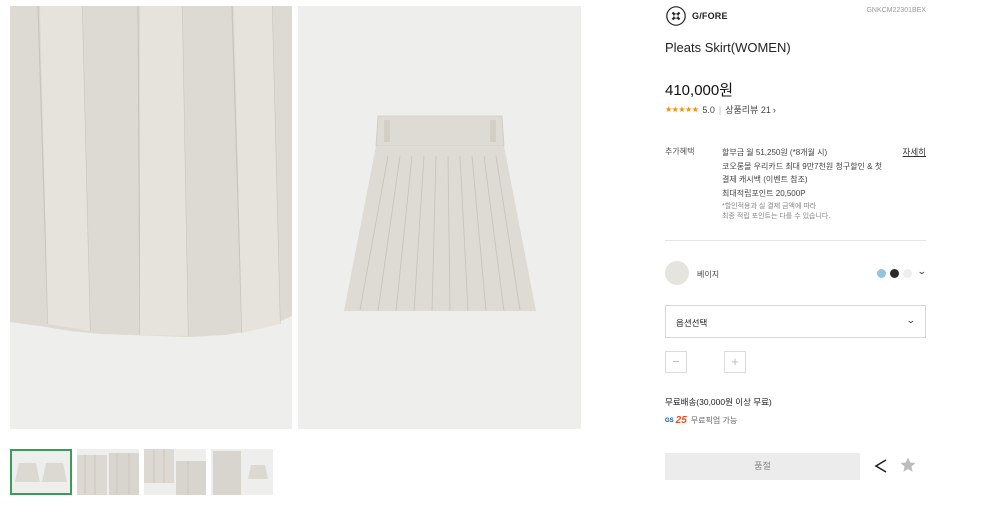  I want to click on thumbnail-pleats, so click(108, 474).